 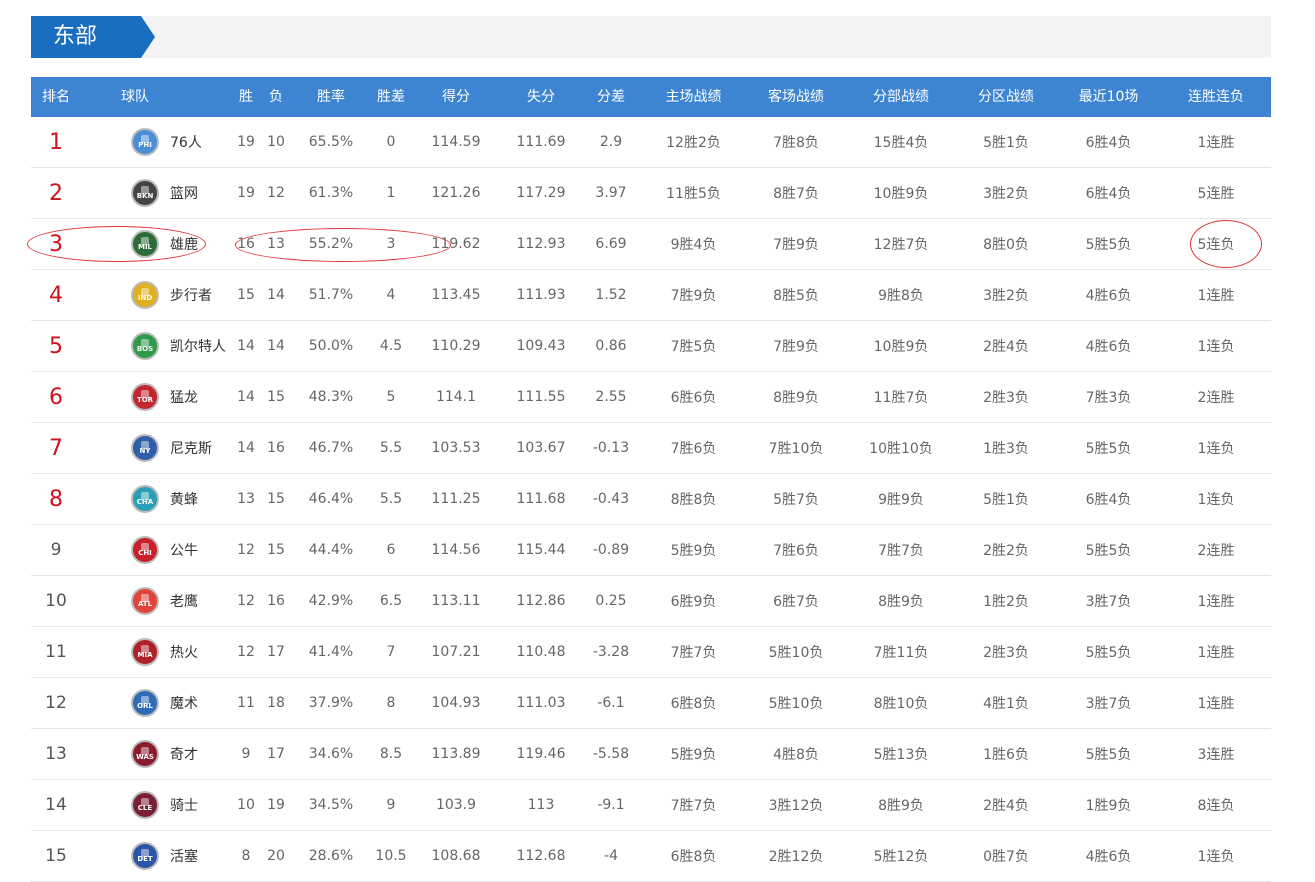 What do you see at coordinates (145, 703) in the screenshot?
I see `team-logo-icon: ORL` at bounding box center [145, 703].